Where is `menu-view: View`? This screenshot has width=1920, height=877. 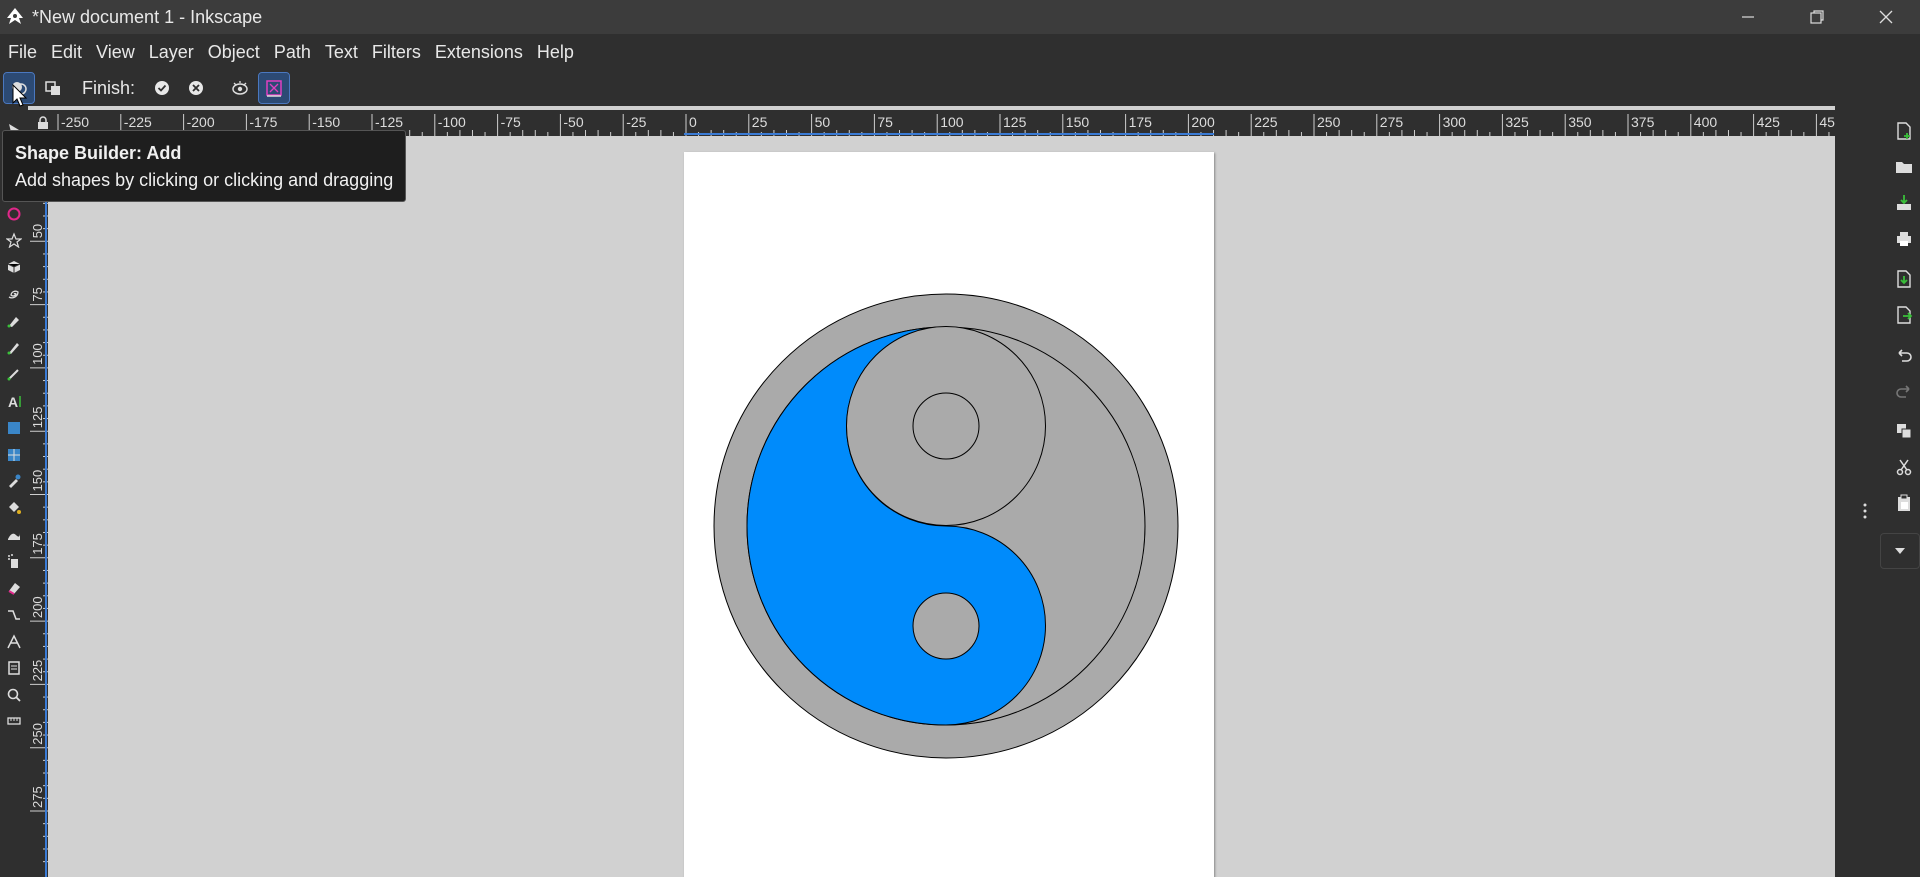 menu-view: View is located at coordinates (115, 52).